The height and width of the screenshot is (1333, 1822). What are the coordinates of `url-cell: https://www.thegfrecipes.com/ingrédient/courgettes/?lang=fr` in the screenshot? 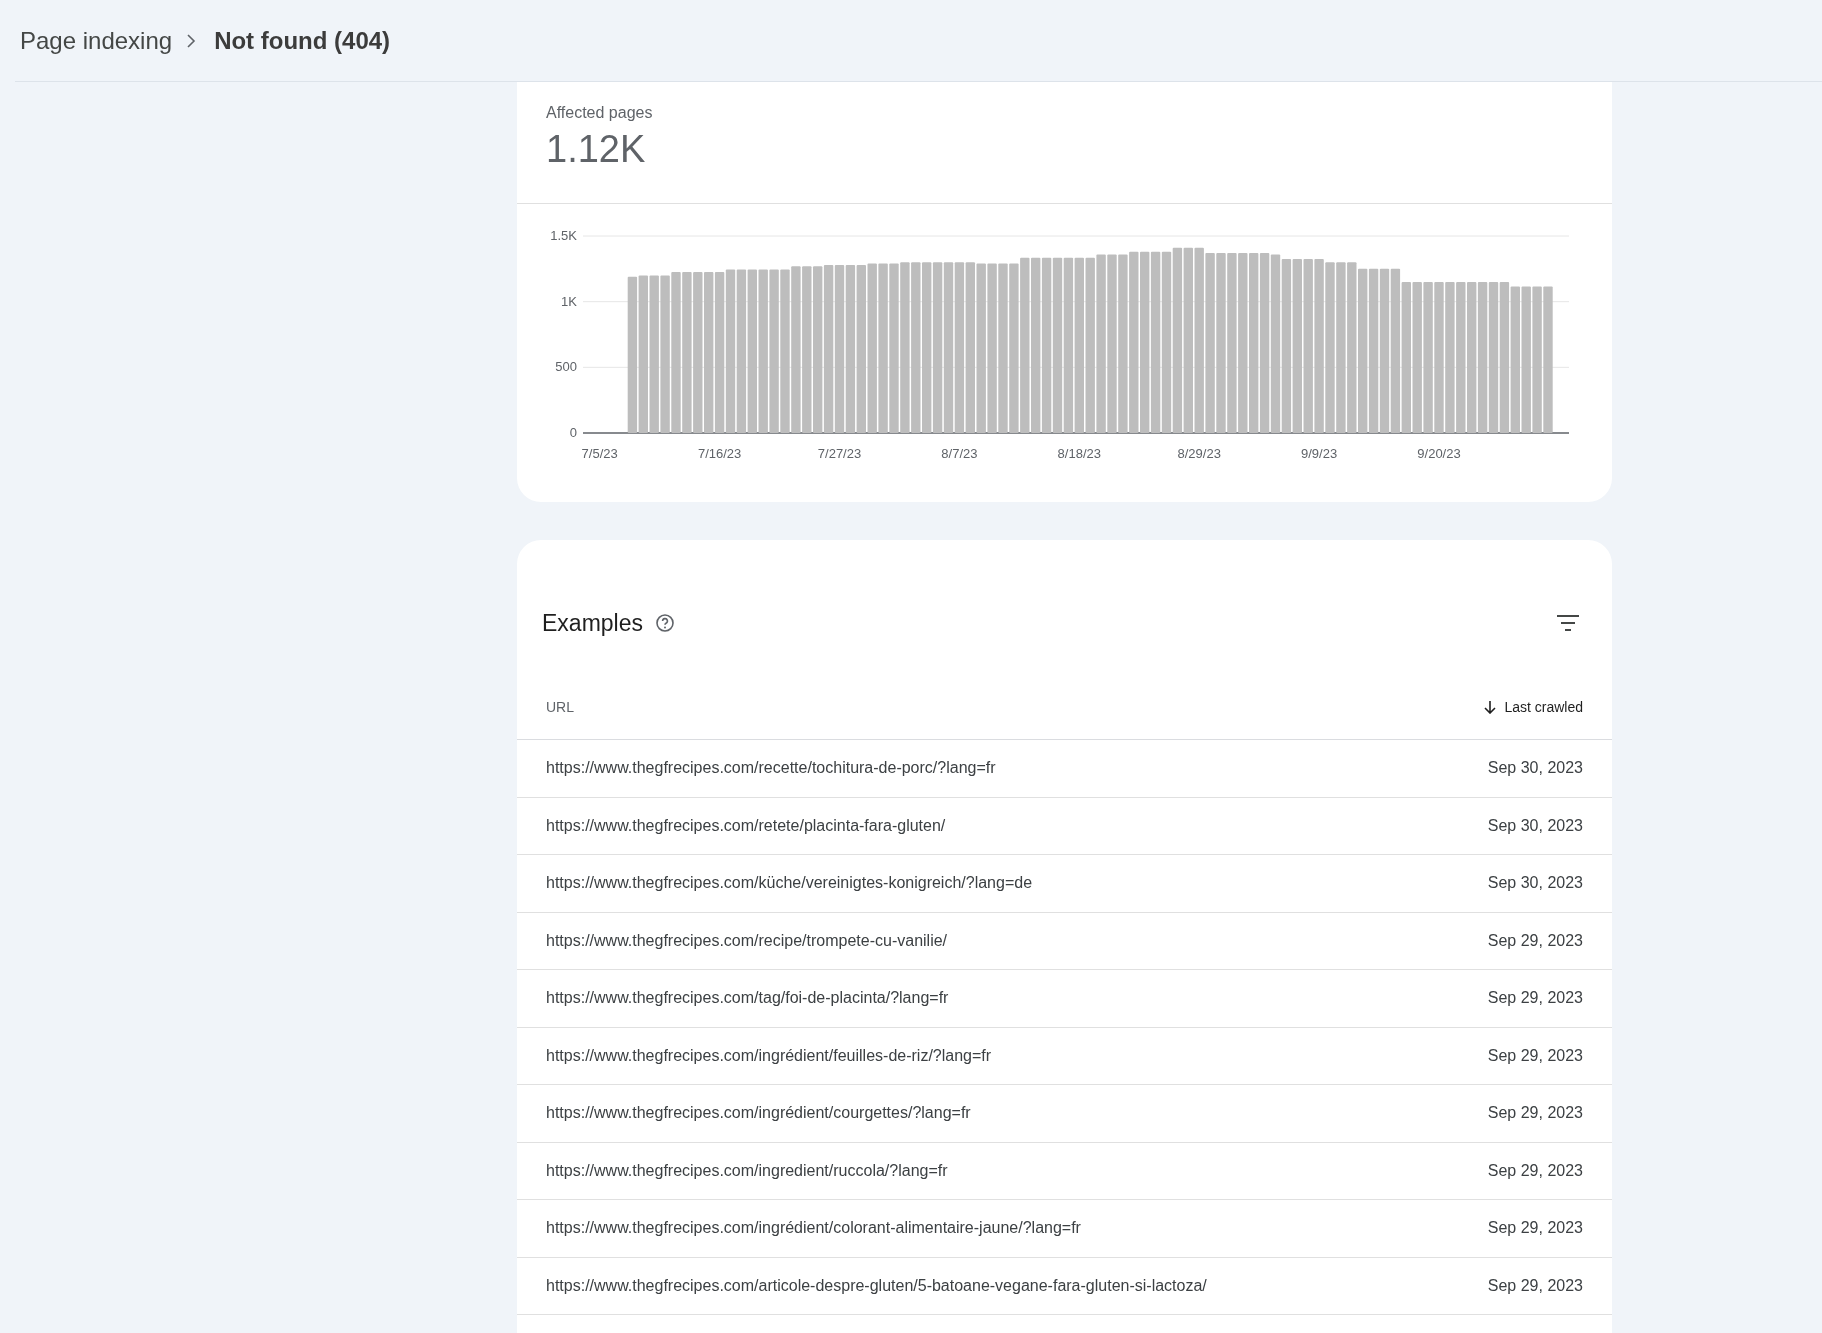 It's located at (758, 1113).